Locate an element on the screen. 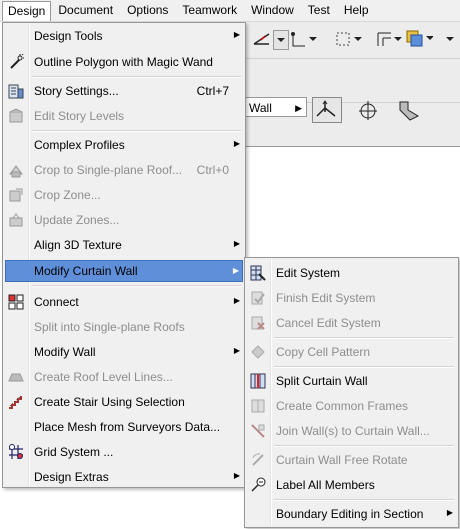 The height and width of the screenshot is (529, 460). menu-item-shortcut: Ctrl+7 is located at coordinates (212, 91).